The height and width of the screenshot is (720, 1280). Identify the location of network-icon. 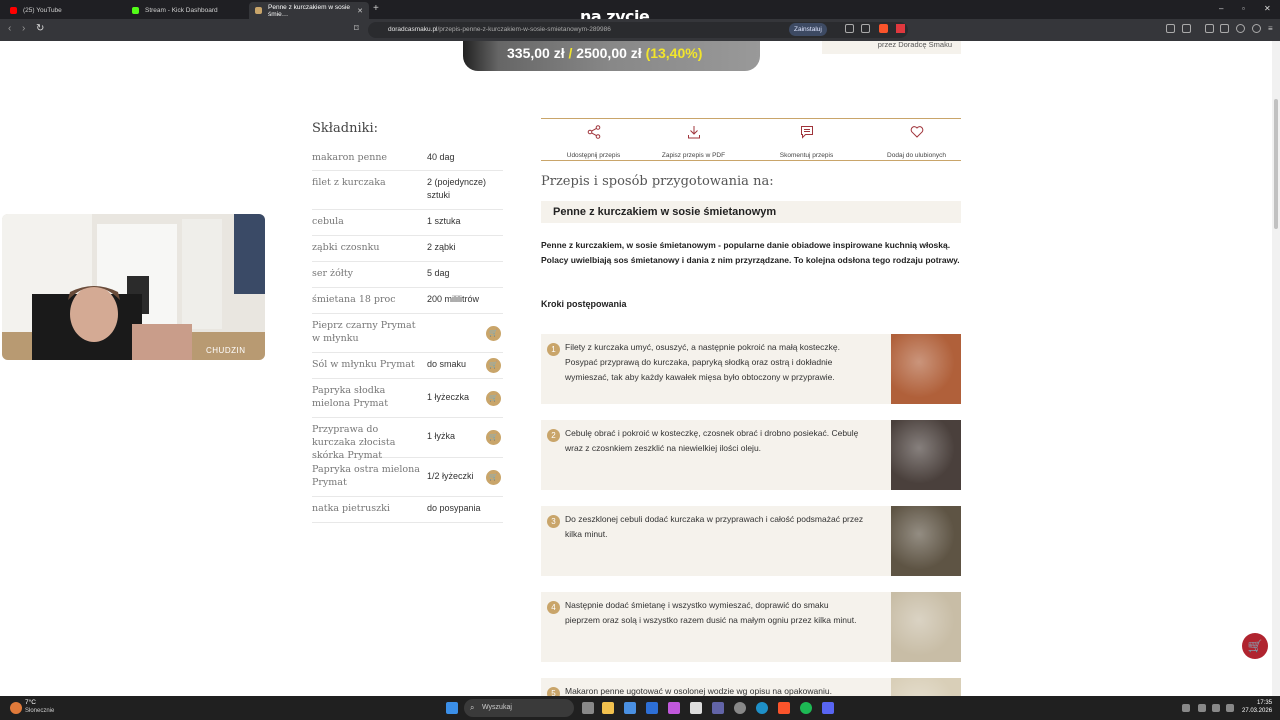
(1216, 708).